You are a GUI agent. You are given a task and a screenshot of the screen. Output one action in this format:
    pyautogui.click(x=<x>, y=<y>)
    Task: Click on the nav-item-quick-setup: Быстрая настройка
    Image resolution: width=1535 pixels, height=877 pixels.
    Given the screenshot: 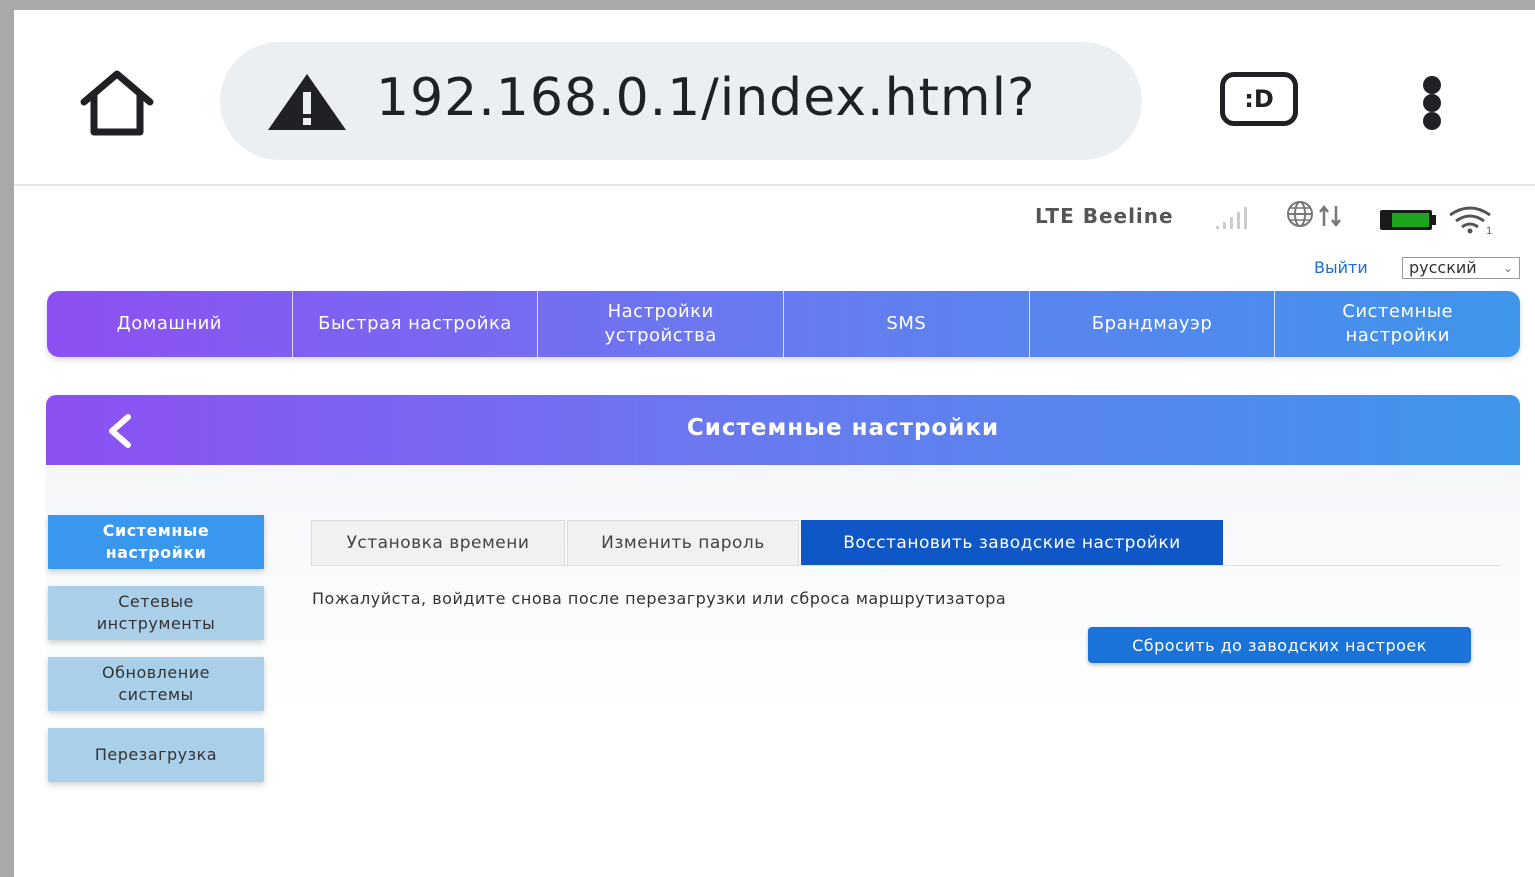 What is the action you would take?
    pyautogui.click(x=416, y=324)
    